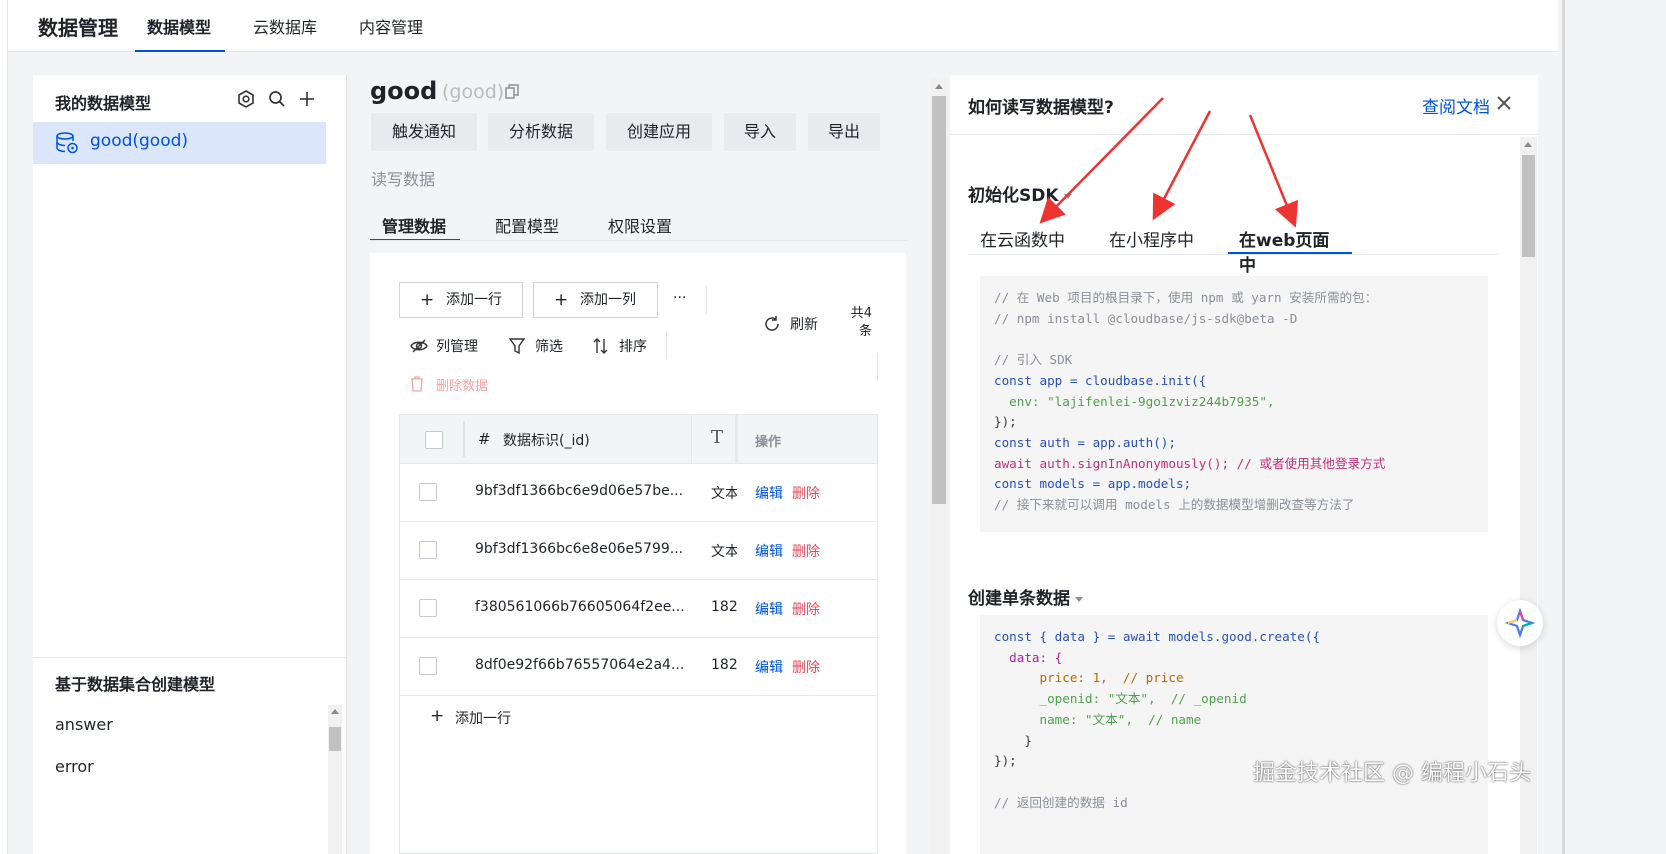 This screenshot has height=854, width=1666. I want to click on cell-text: 文本, so click(724, 552).